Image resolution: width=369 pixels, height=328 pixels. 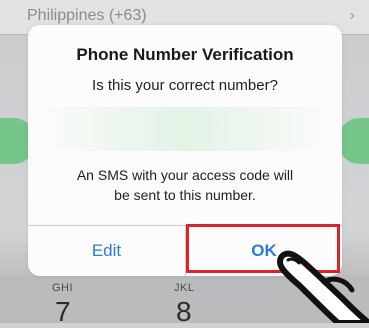 What do you see at coordinates (323, 286) in the screenshot?
I see `pointing-hand-icon` at bounding box center [323, 286].